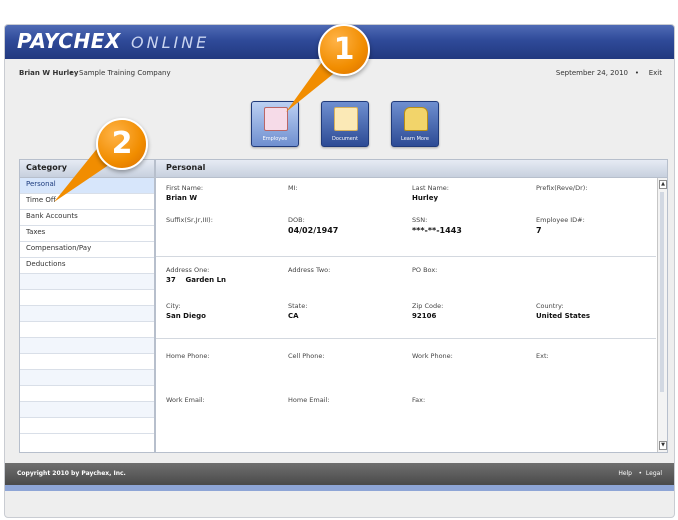 Image resolution: width=678 pixels, height=520 pixels. What do you see at coordinates (87, 186) in the screenshot?
I see `category-item-personal: Personal` at bounding box center [87, 186].